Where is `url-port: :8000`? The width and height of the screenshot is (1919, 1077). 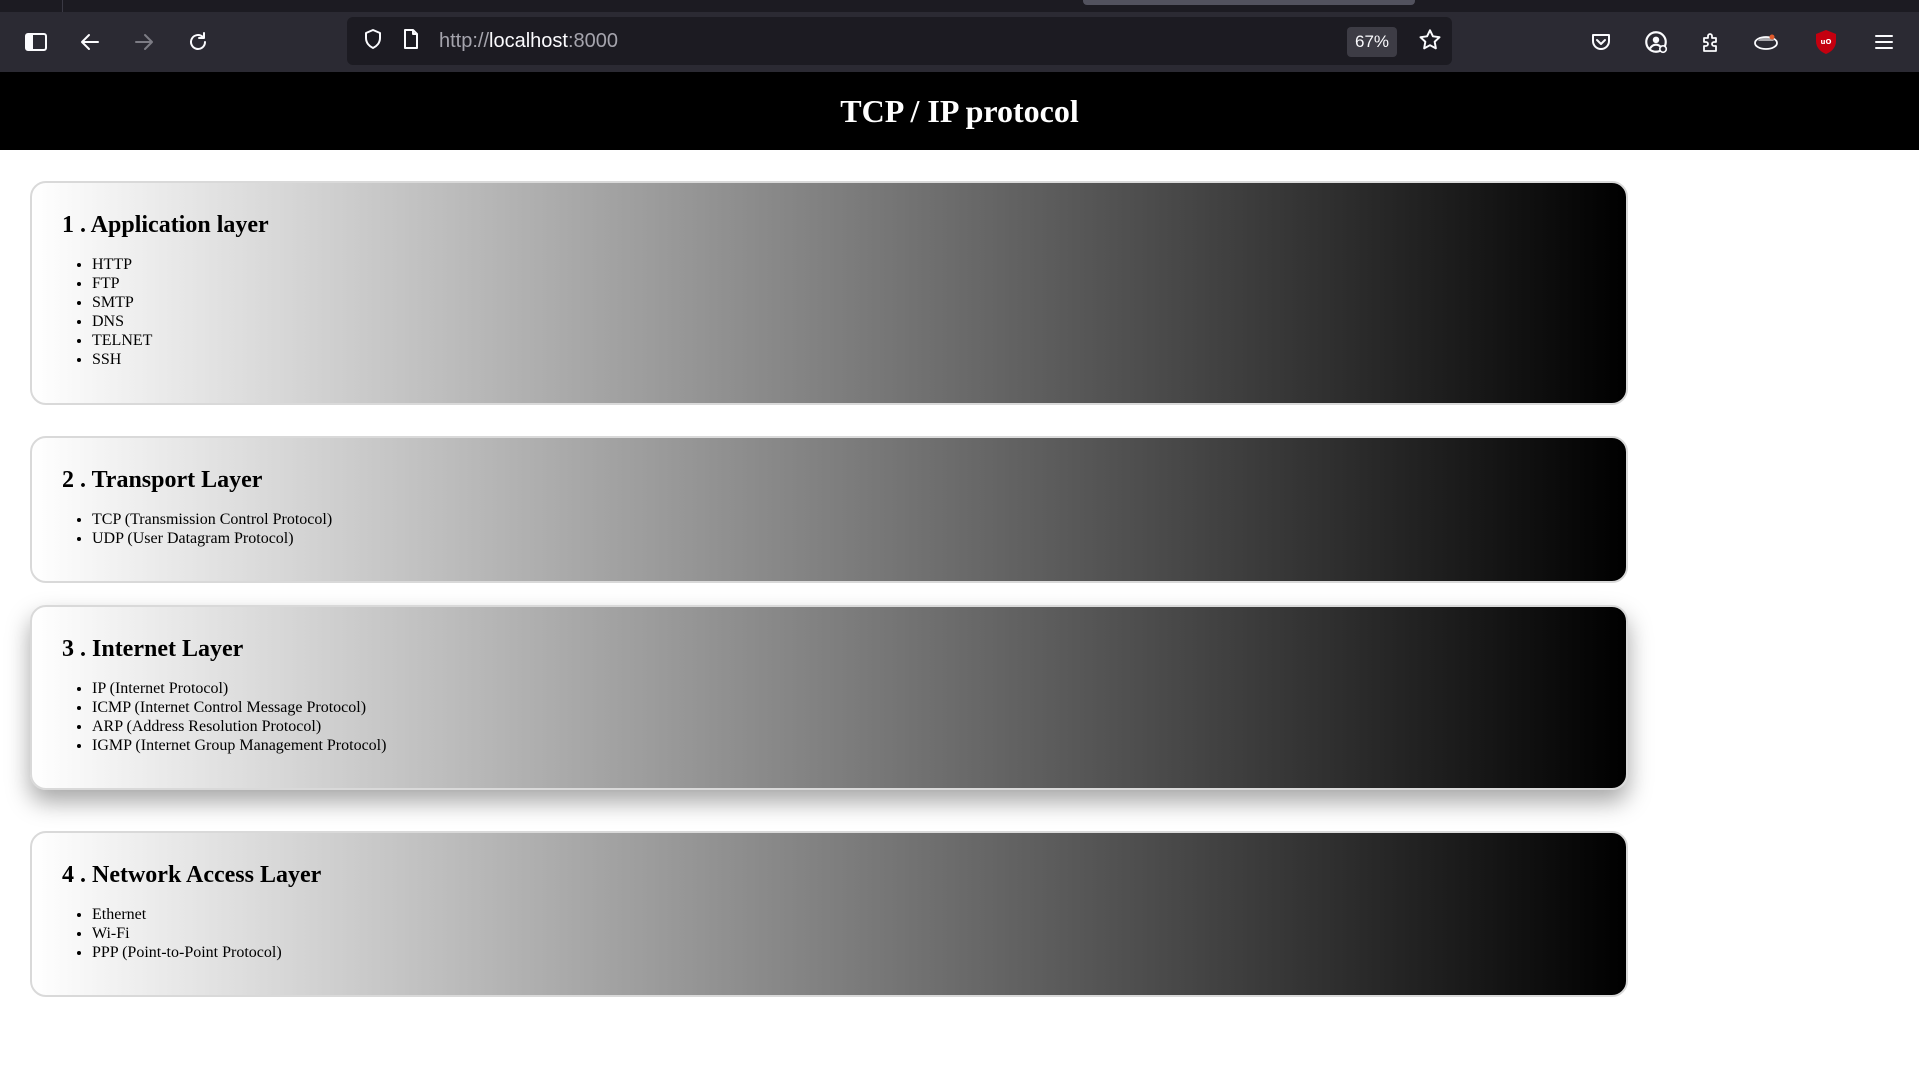
url-port: :8000 is located at coordinates (593, 41).